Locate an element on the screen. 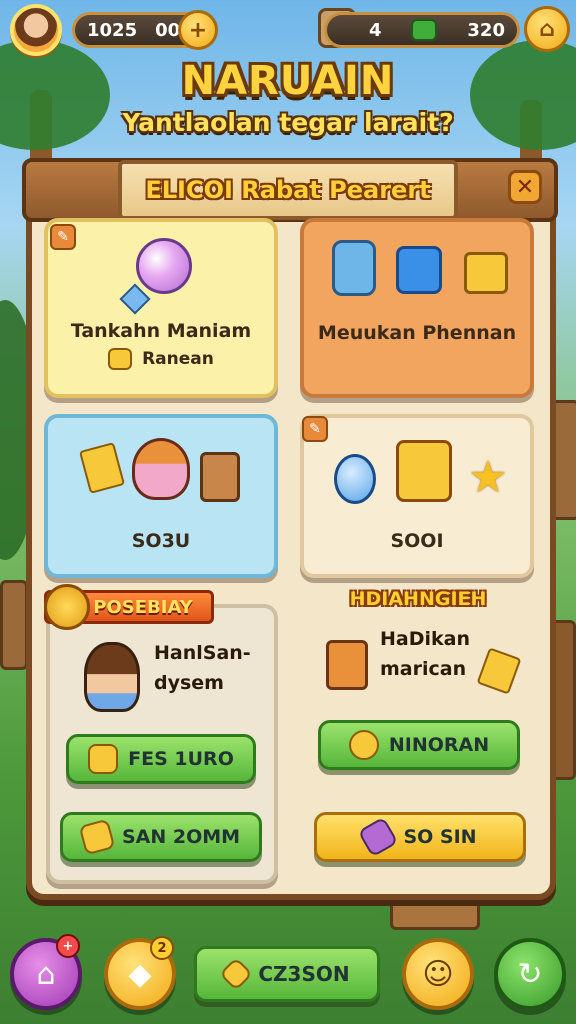 The height and width of the screenshot is (1024, 576). reward-line1: HaDikan is located at coordinates (425, 639).